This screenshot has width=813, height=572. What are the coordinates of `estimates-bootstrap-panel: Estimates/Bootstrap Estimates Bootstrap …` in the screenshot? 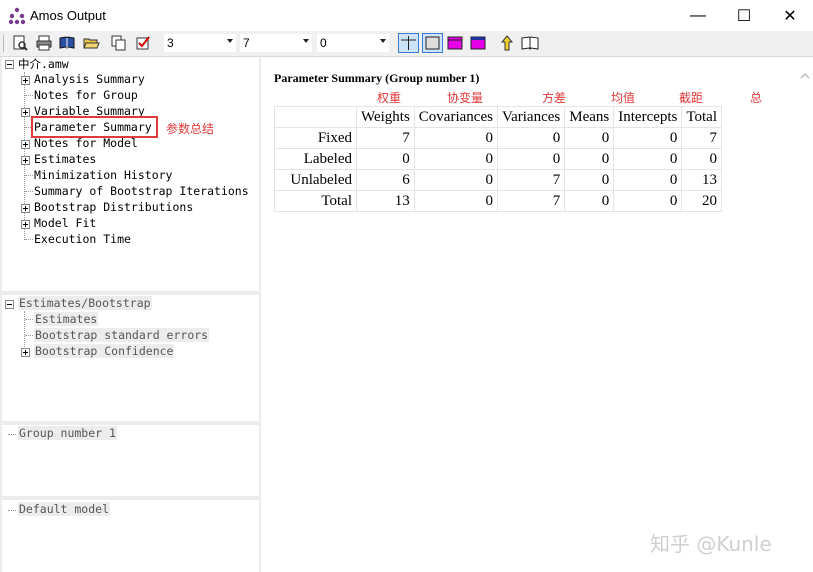 It's located at (130, 358).